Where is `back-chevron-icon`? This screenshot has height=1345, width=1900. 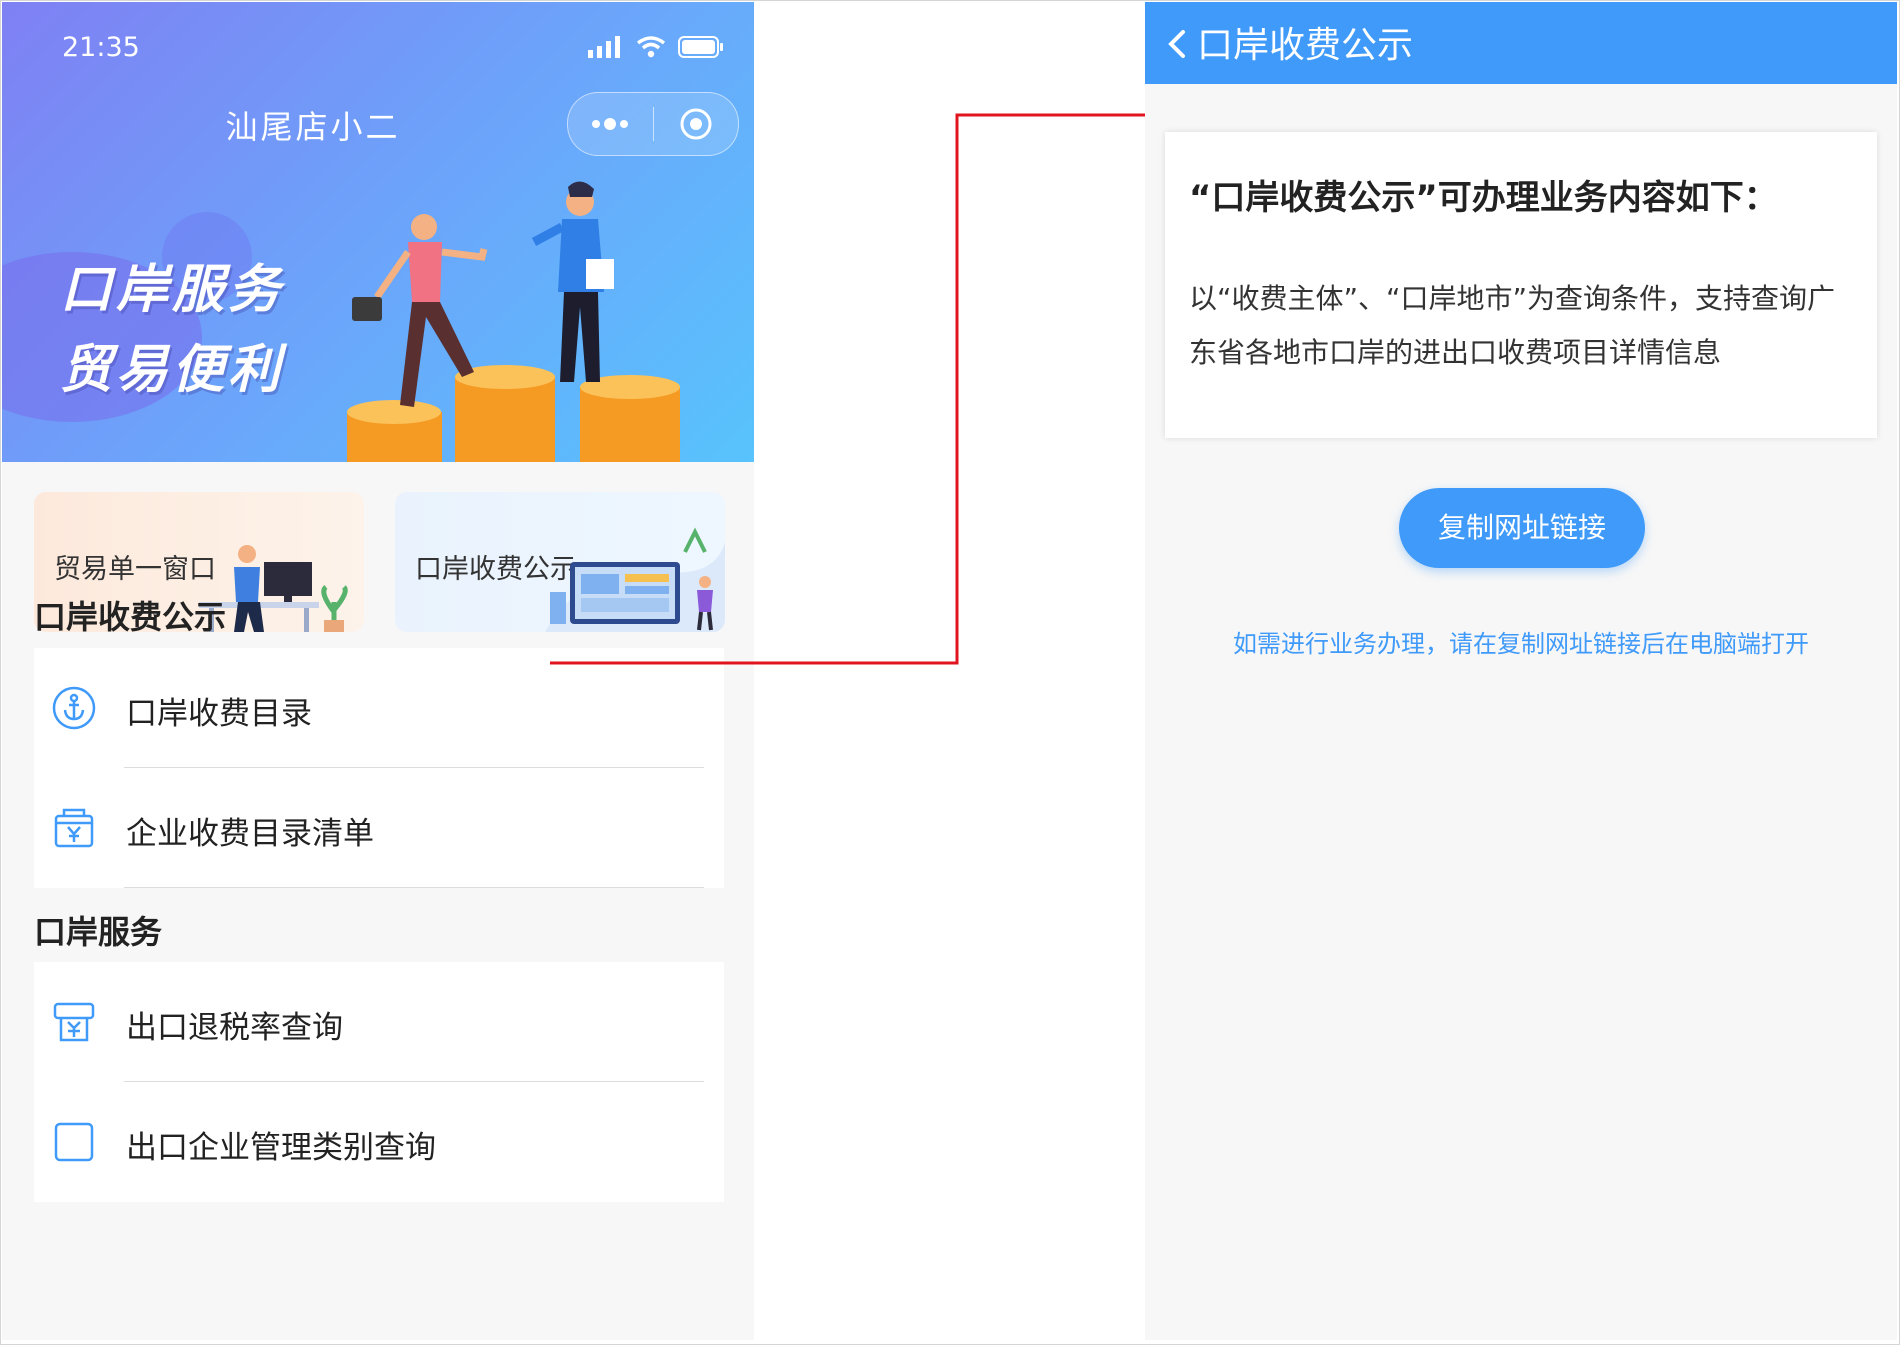 back-chevron-icon is located at coordinates (1178, 44).